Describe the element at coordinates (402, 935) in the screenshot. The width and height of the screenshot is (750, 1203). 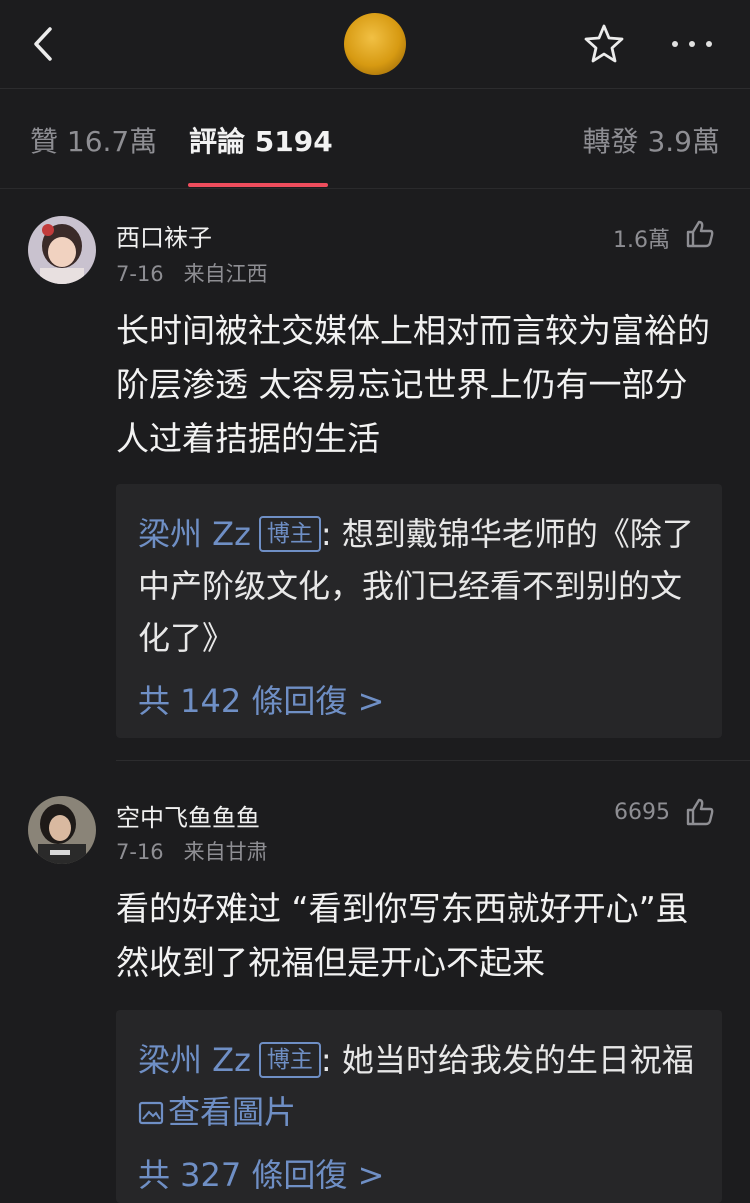
I see `comment-text: 看的好难过 “看到你写东西就好开心”虽然收到了祝福但是开心不起来` at that location.